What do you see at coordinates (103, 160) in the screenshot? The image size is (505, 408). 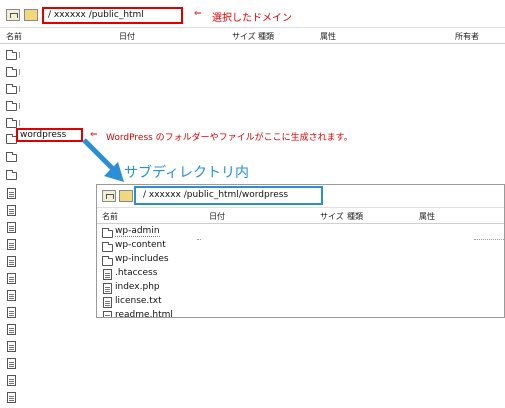 I see `arrow-down-right-icon` at bounding box center [103, 160].